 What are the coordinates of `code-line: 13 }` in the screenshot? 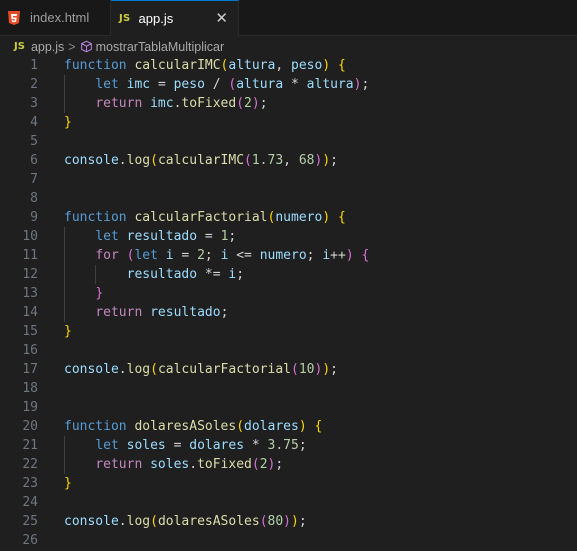 It's located at (288, 293).